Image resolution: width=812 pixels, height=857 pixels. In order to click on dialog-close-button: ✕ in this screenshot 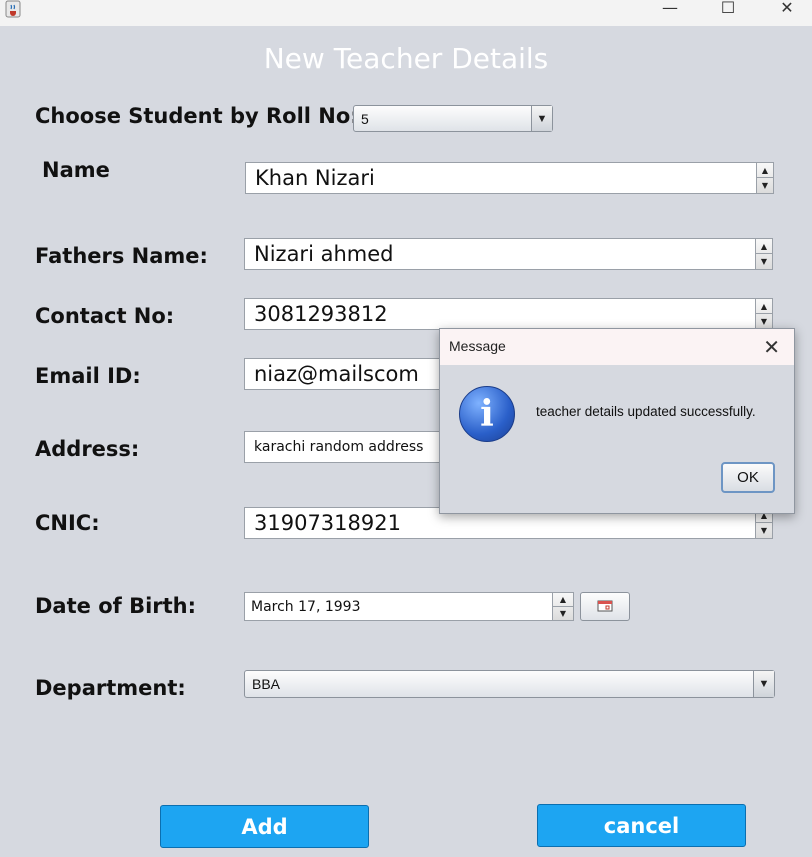, I will do `click(771, 347)`.